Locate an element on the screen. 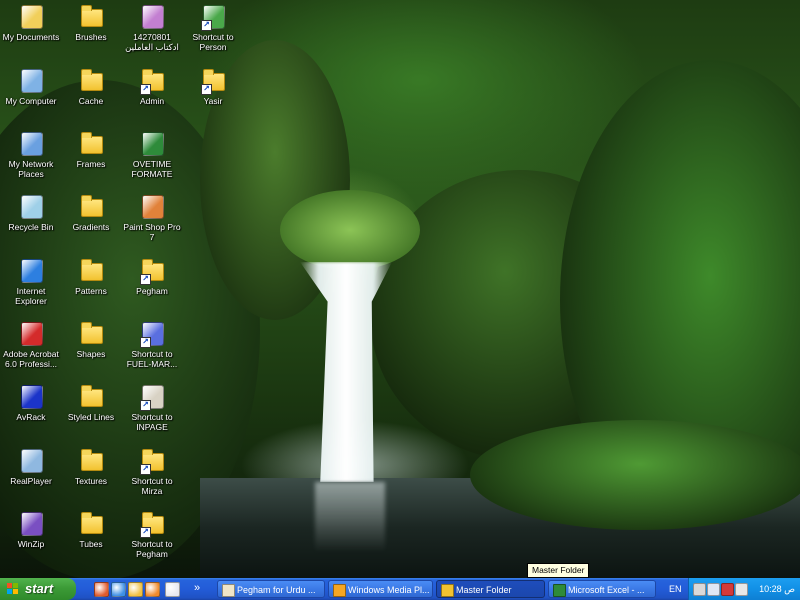 The image size is (800, 600). desktop-icon-yasir: ↗ Yasir is located at coordinates (213, 86).